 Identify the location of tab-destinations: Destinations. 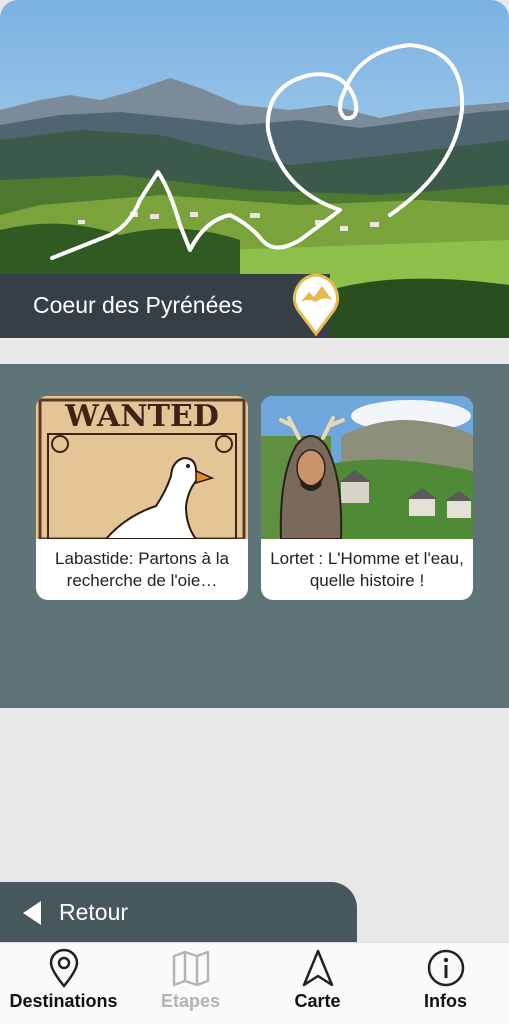
(63, 983).